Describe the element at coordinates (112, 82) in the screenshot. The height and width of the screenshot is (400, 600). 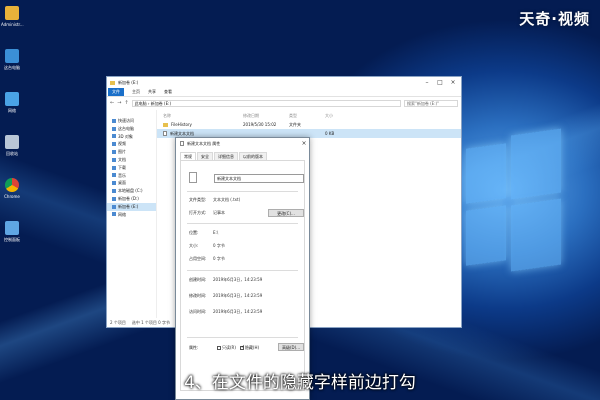
I see `folder-icon` at that location.